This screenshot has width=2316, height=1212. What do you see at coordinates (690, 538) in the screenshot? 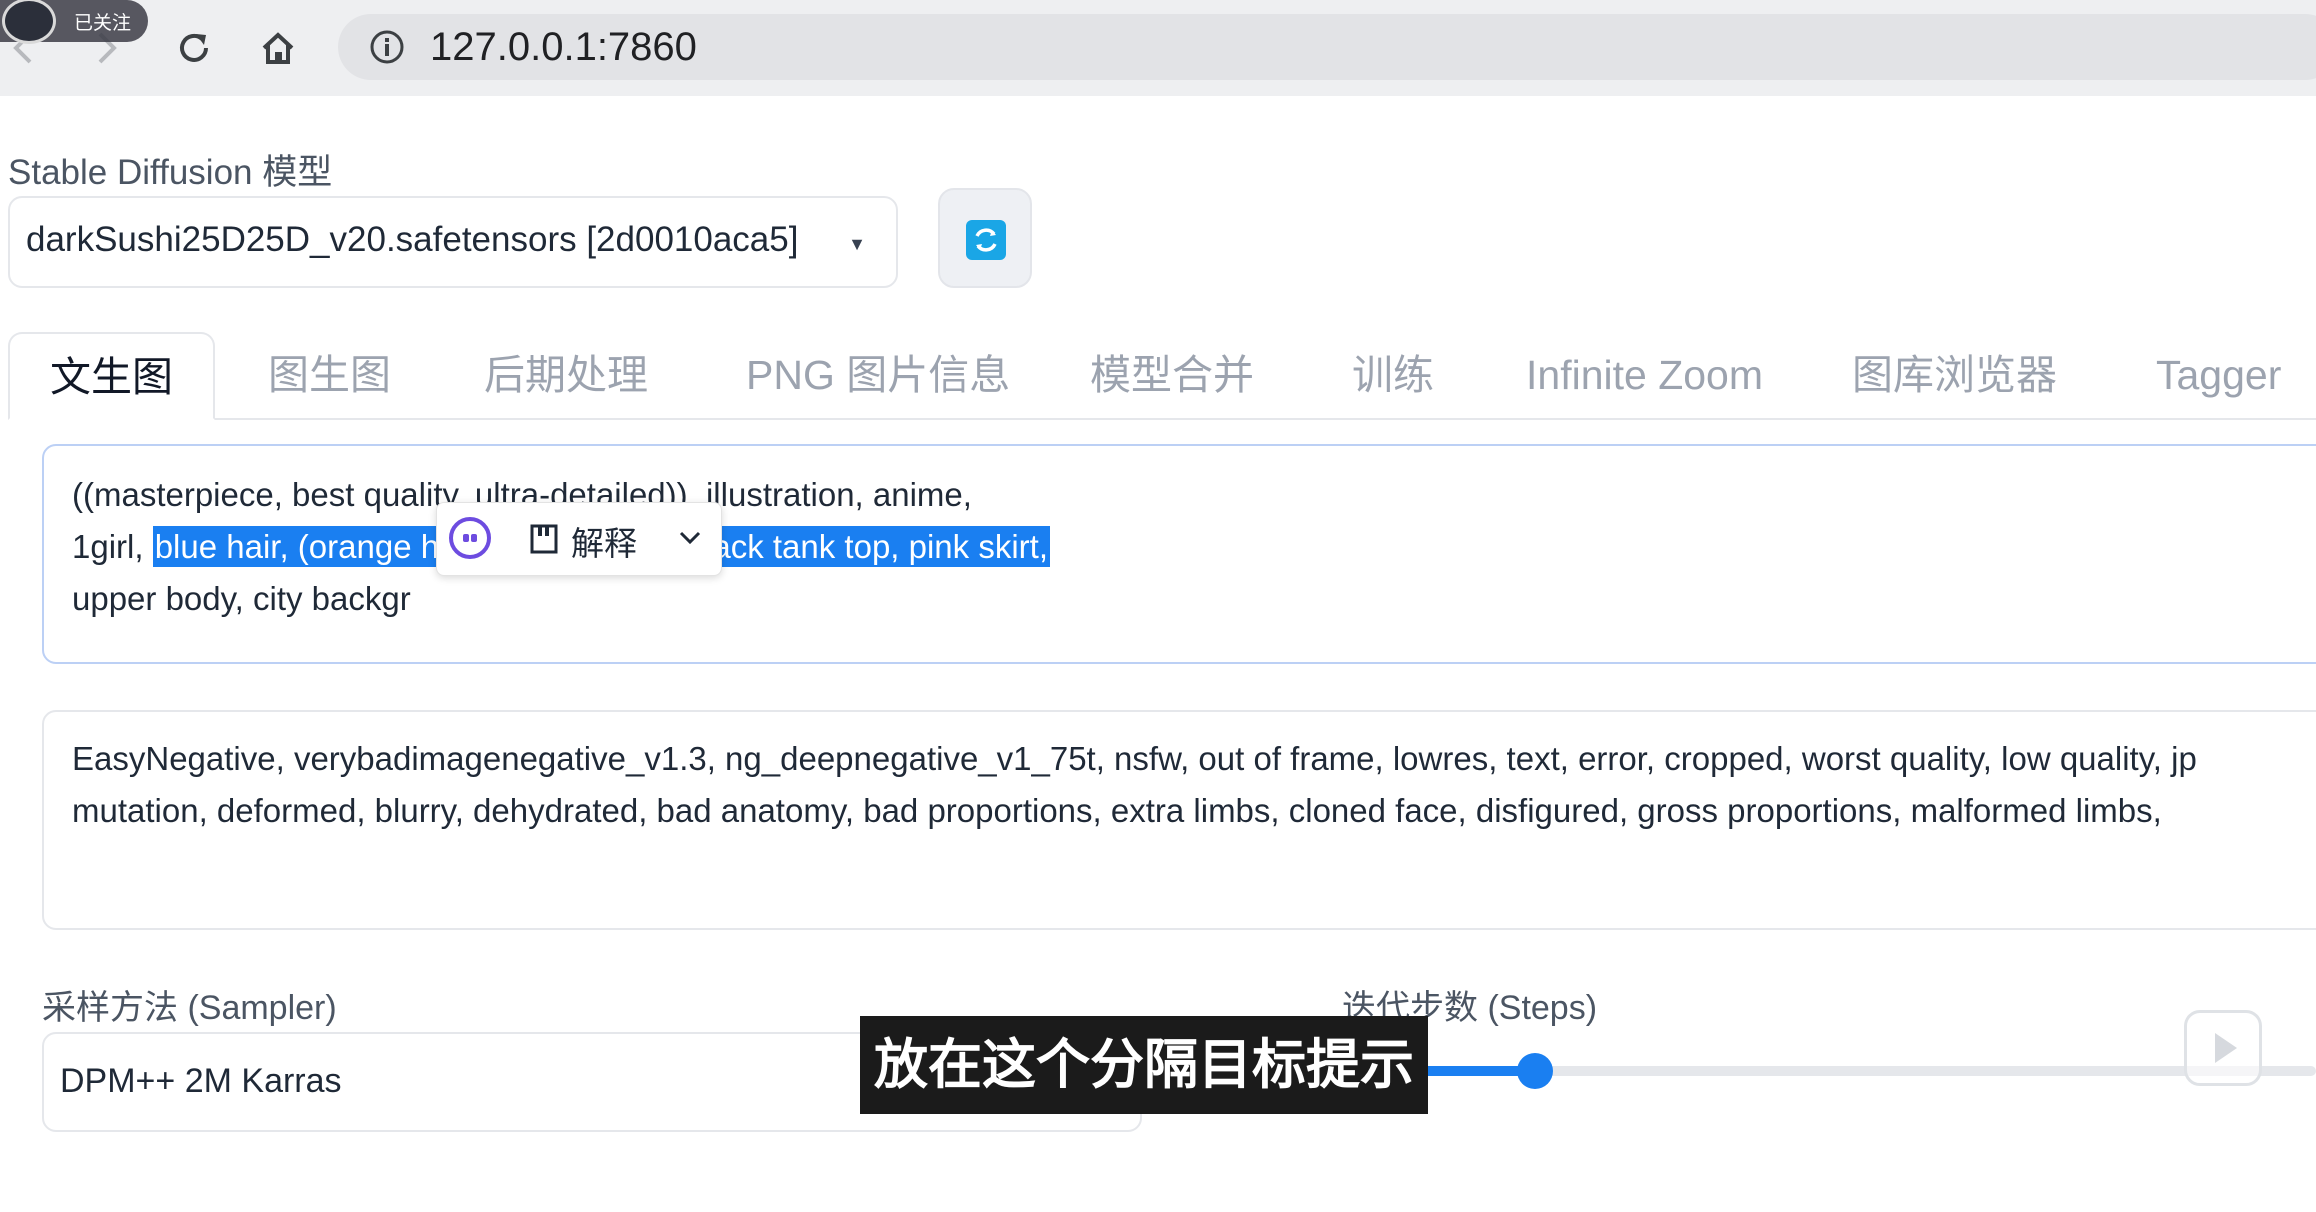
I see `chevron-down-icon` at bounding box center [690, 538].